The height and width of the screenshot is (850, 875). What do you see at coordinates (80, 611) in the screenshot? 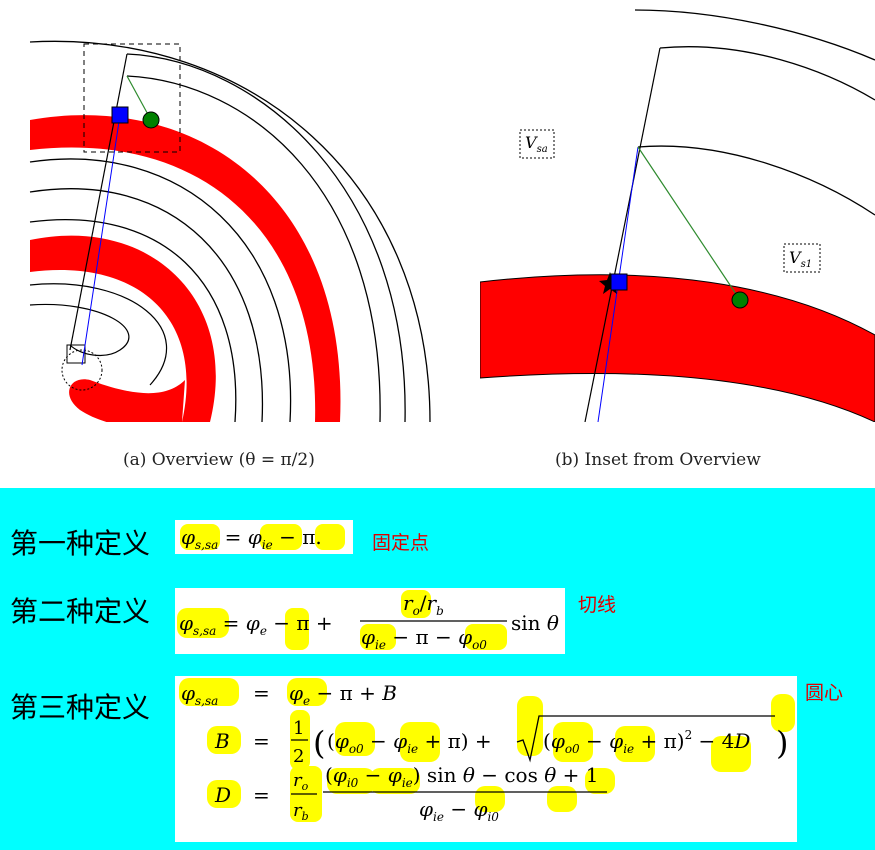
I see `def2-label: 第二种定义` at bounding box center [80, 611].